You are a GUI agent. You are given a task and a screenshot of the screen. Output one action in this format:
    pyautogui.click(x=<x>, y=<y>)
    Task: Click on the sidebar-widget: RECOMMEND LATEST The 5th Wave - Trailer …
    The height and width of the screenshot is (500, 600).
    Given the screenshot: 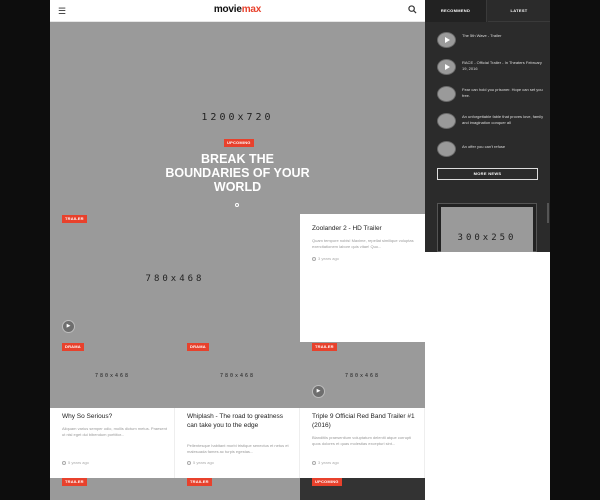 What is the action you would take?
    pyautogui.click(x=487, y=126)
    